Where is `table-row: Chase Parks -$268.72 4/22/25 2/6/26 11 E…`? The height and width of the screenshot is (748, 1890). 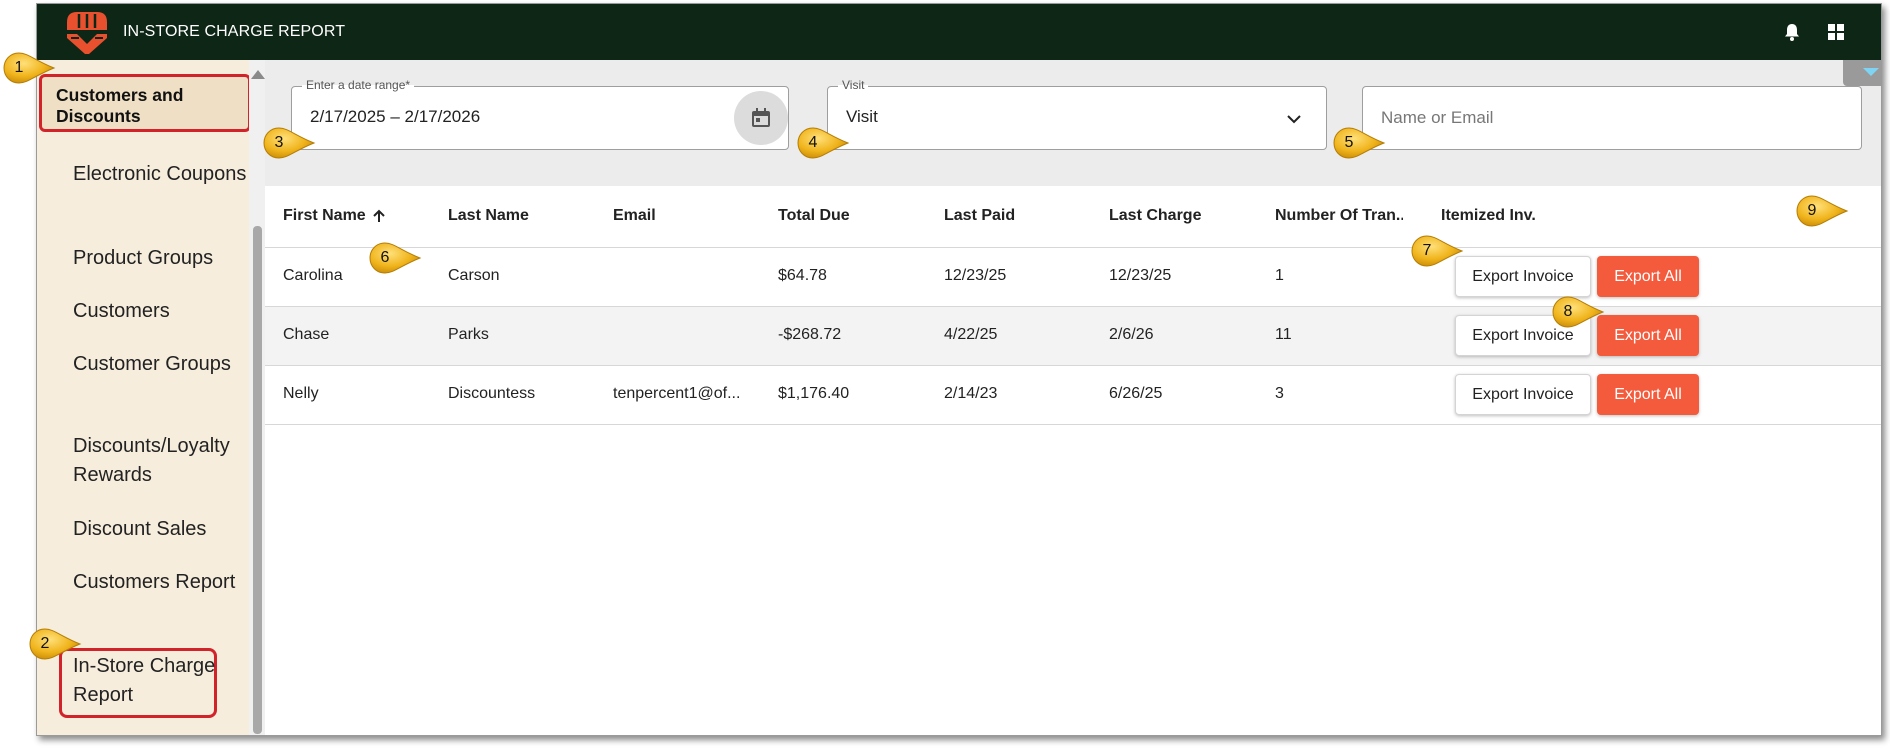
table-row: Chase Parks -$268.72 4/22/25 2/6/26 11 E… is located at coordinates (1073, 336).